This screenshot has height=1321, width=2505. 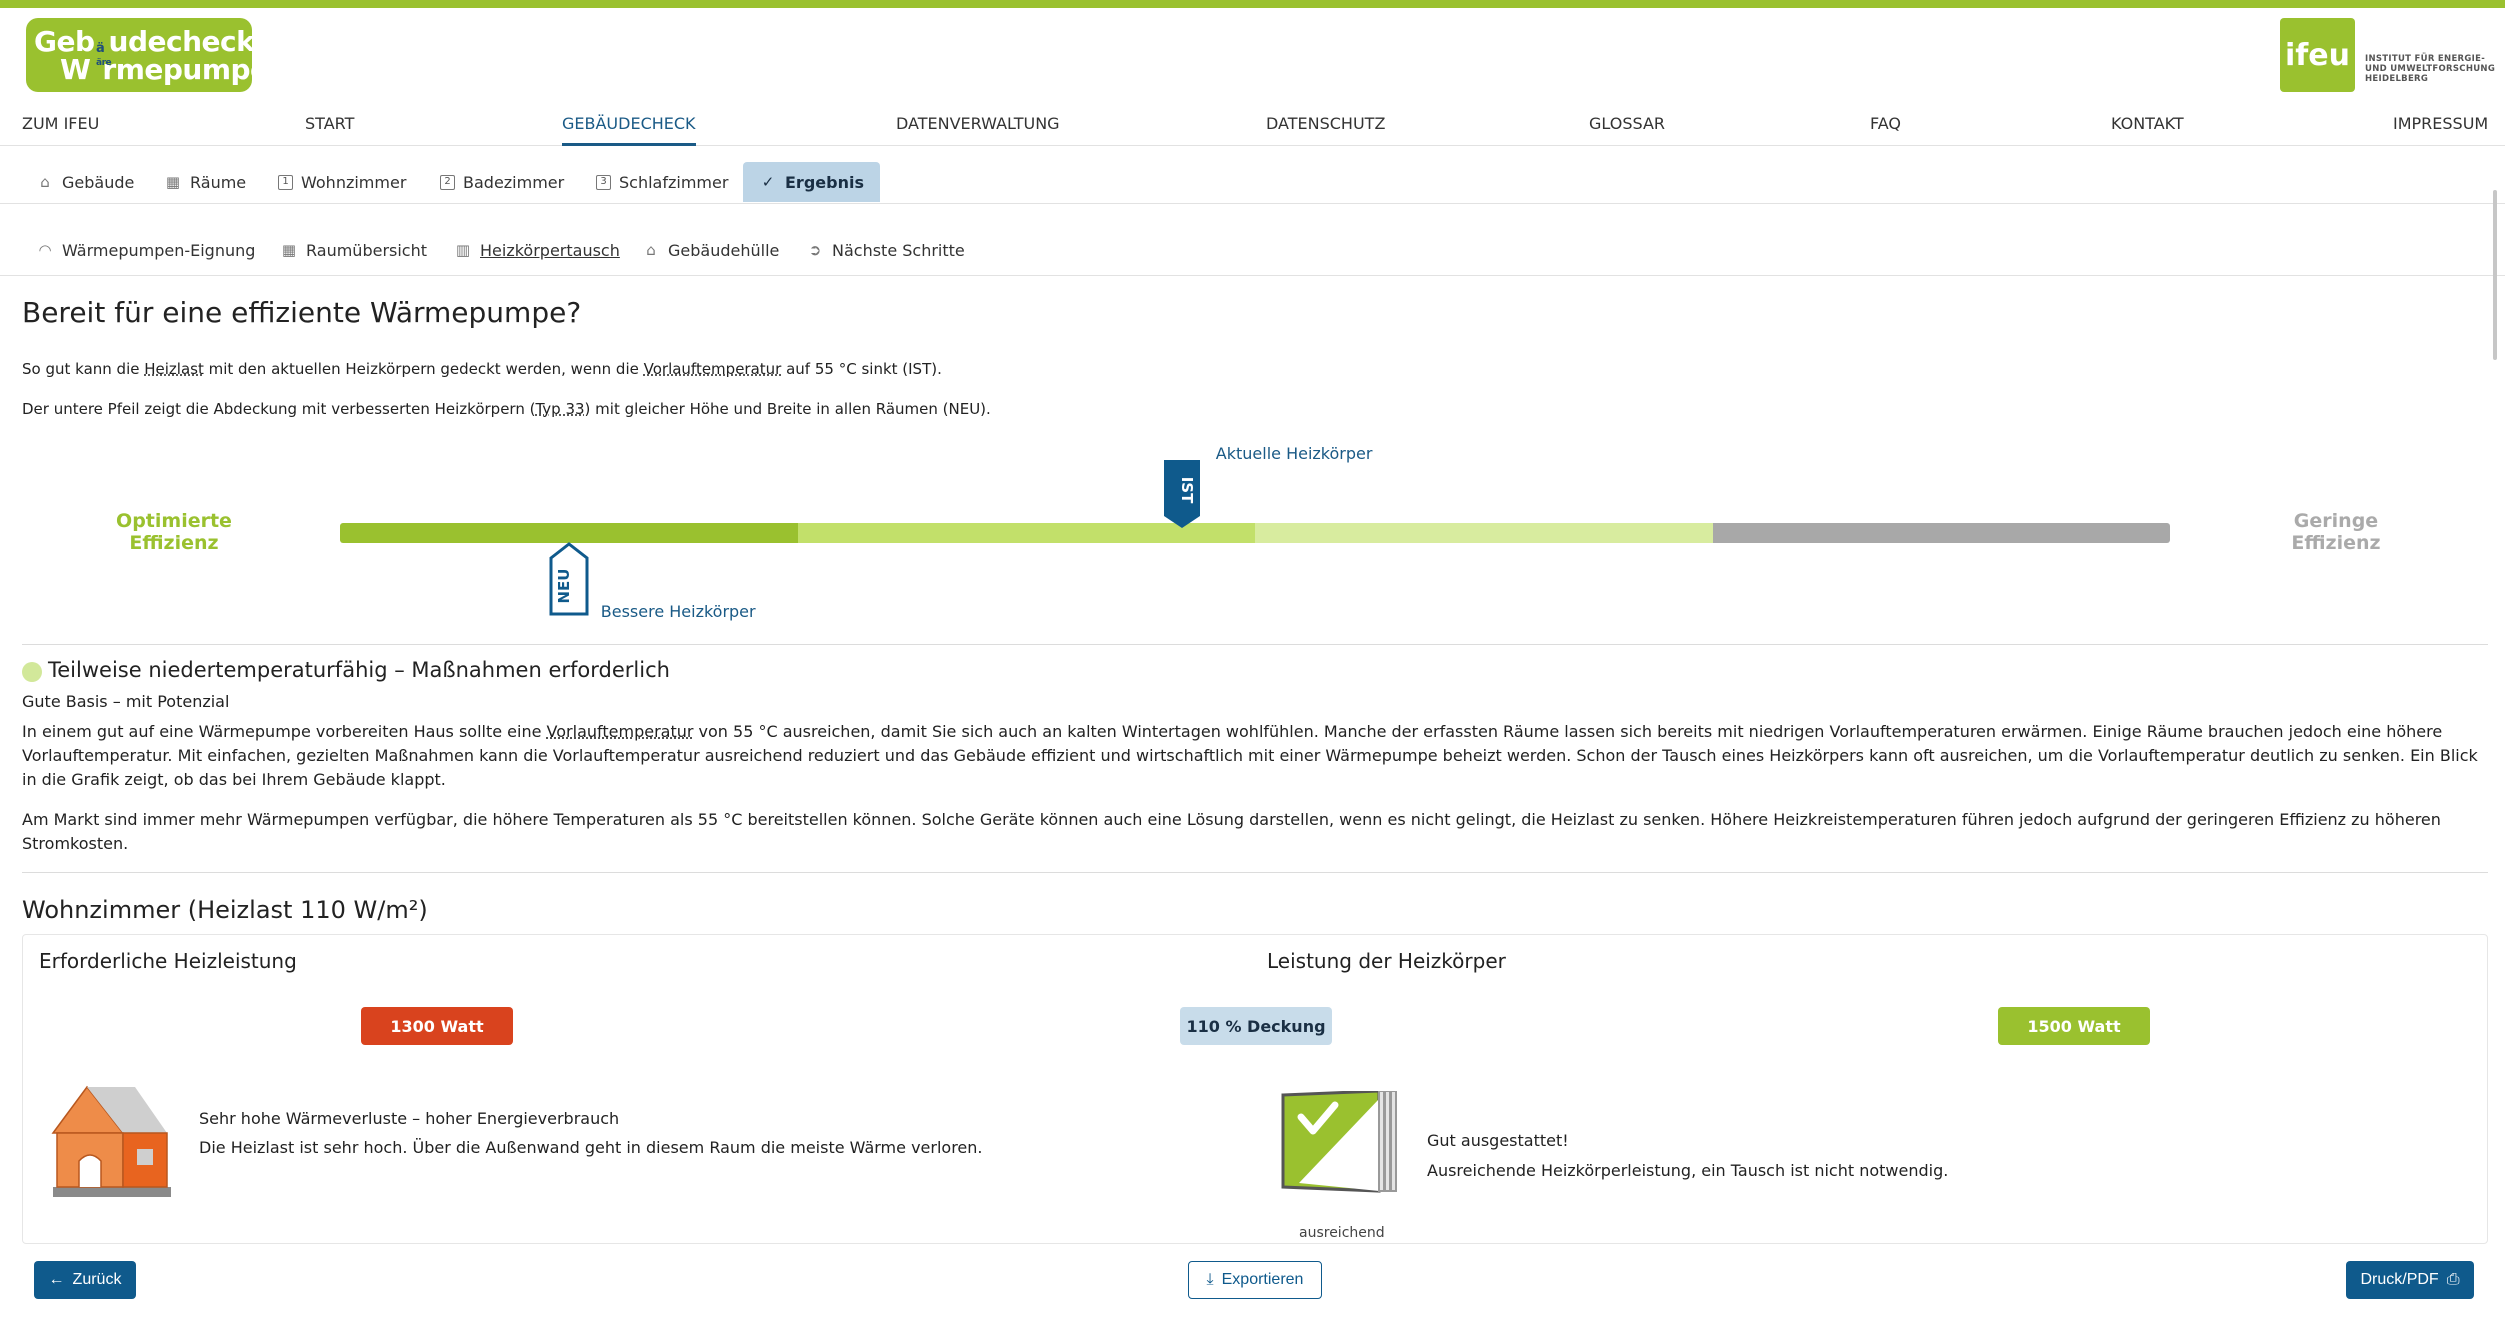 I want to click on coverage-badge: 110 % Deckung, so click(x=1256, y=1026).